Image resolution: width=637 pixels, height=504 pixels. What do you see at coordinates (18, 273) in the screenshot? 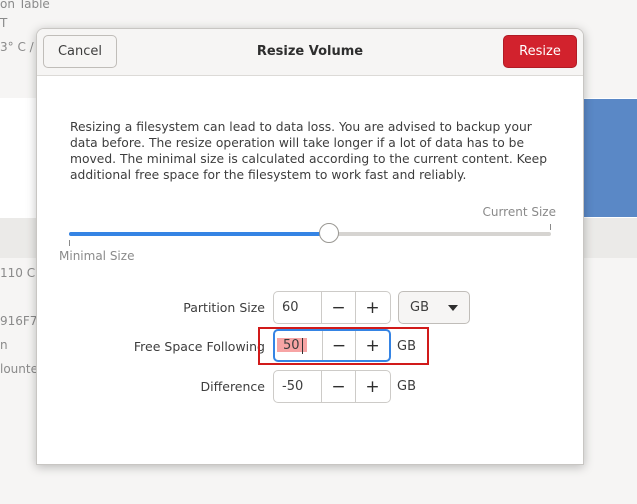
I see `background-text: 110 C` at bounding box center [18, 273].